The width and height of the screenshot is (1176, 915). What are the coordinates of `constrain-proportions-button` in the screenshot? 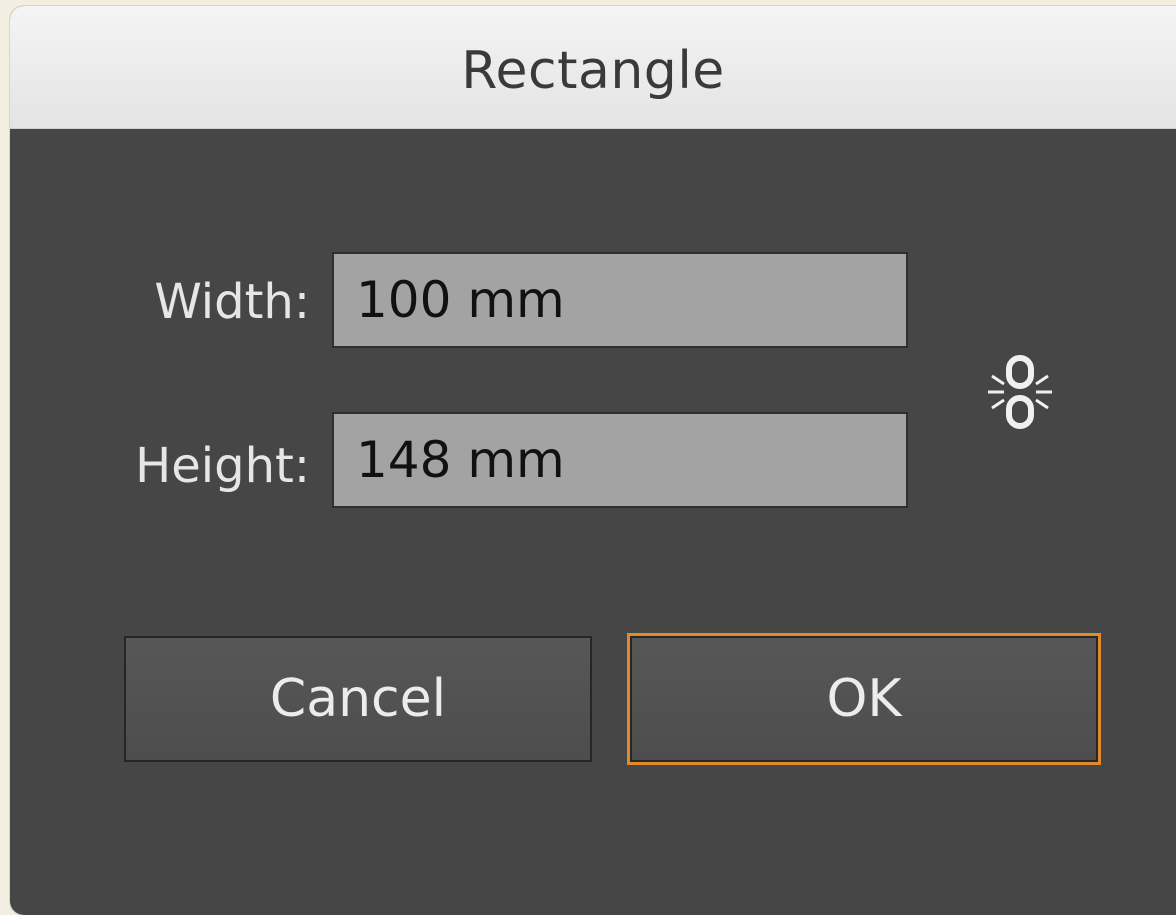 It's located at (1019, 394).